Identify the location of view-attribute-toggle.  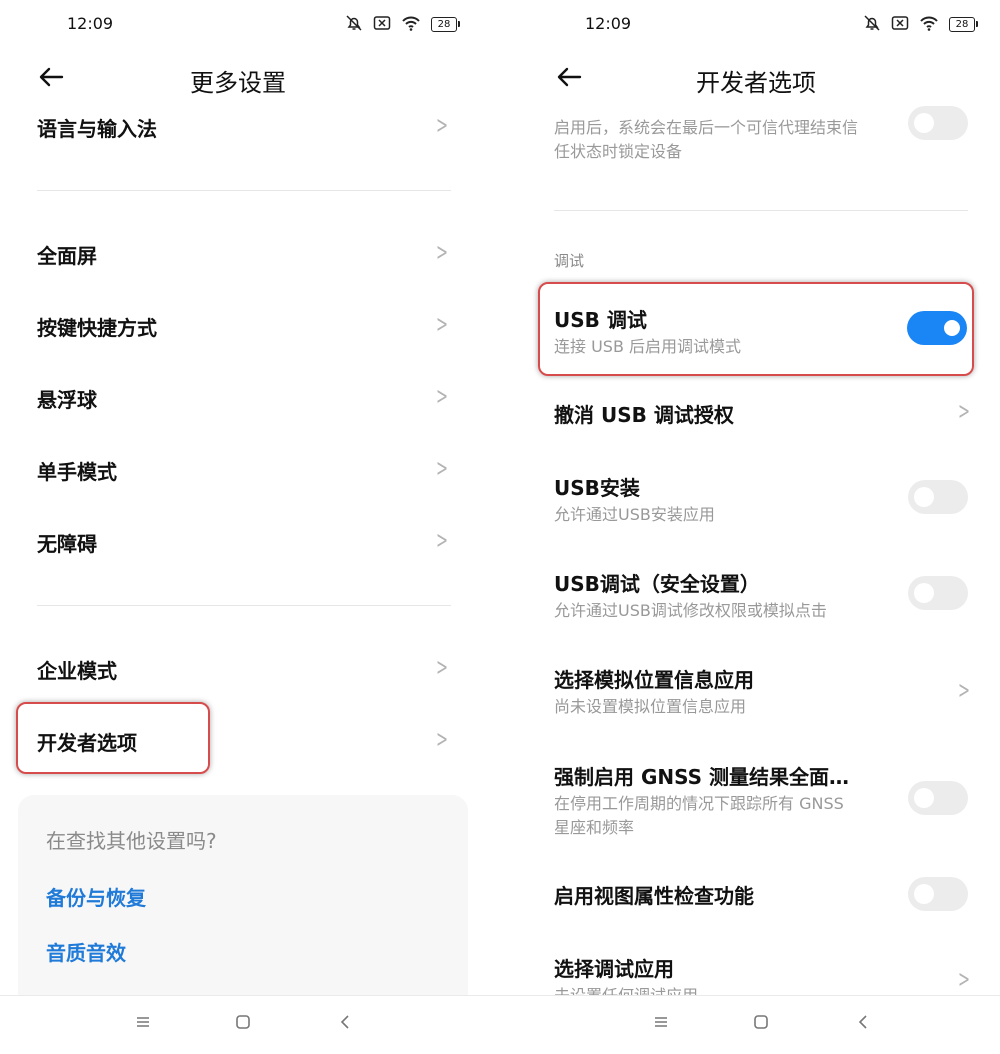
(938, 894).